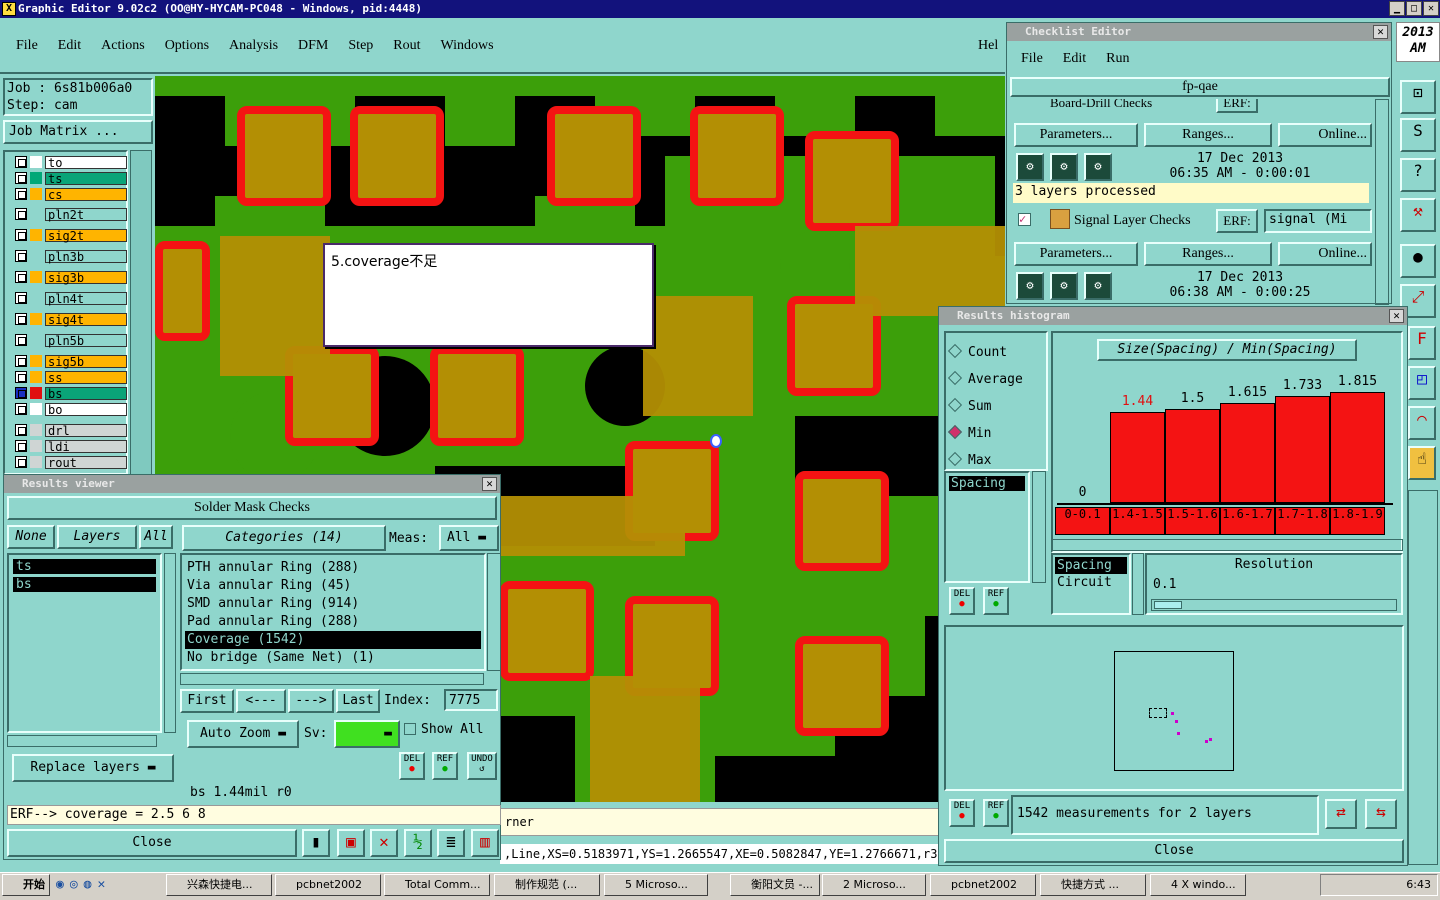  I want to click on checklist-menu-run: Run, so click(1117, 58).